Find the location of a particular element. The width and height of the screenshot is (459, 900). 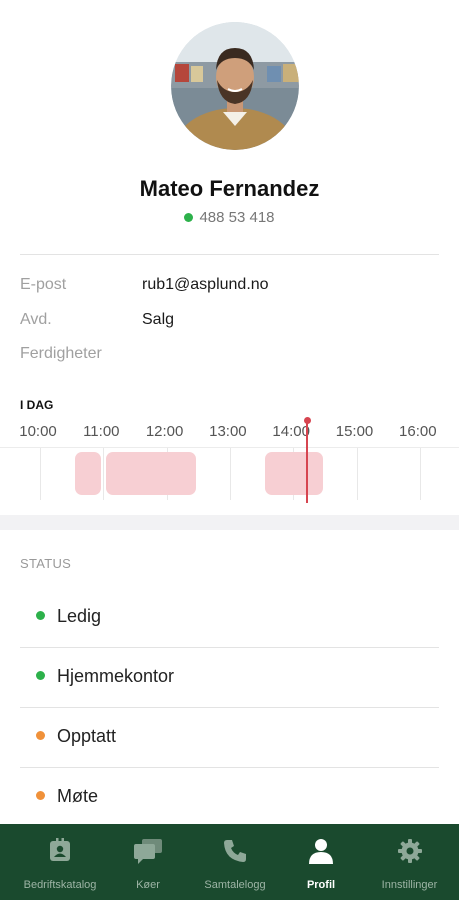

status-item: Opptatt is located at coordinates (229, 737).